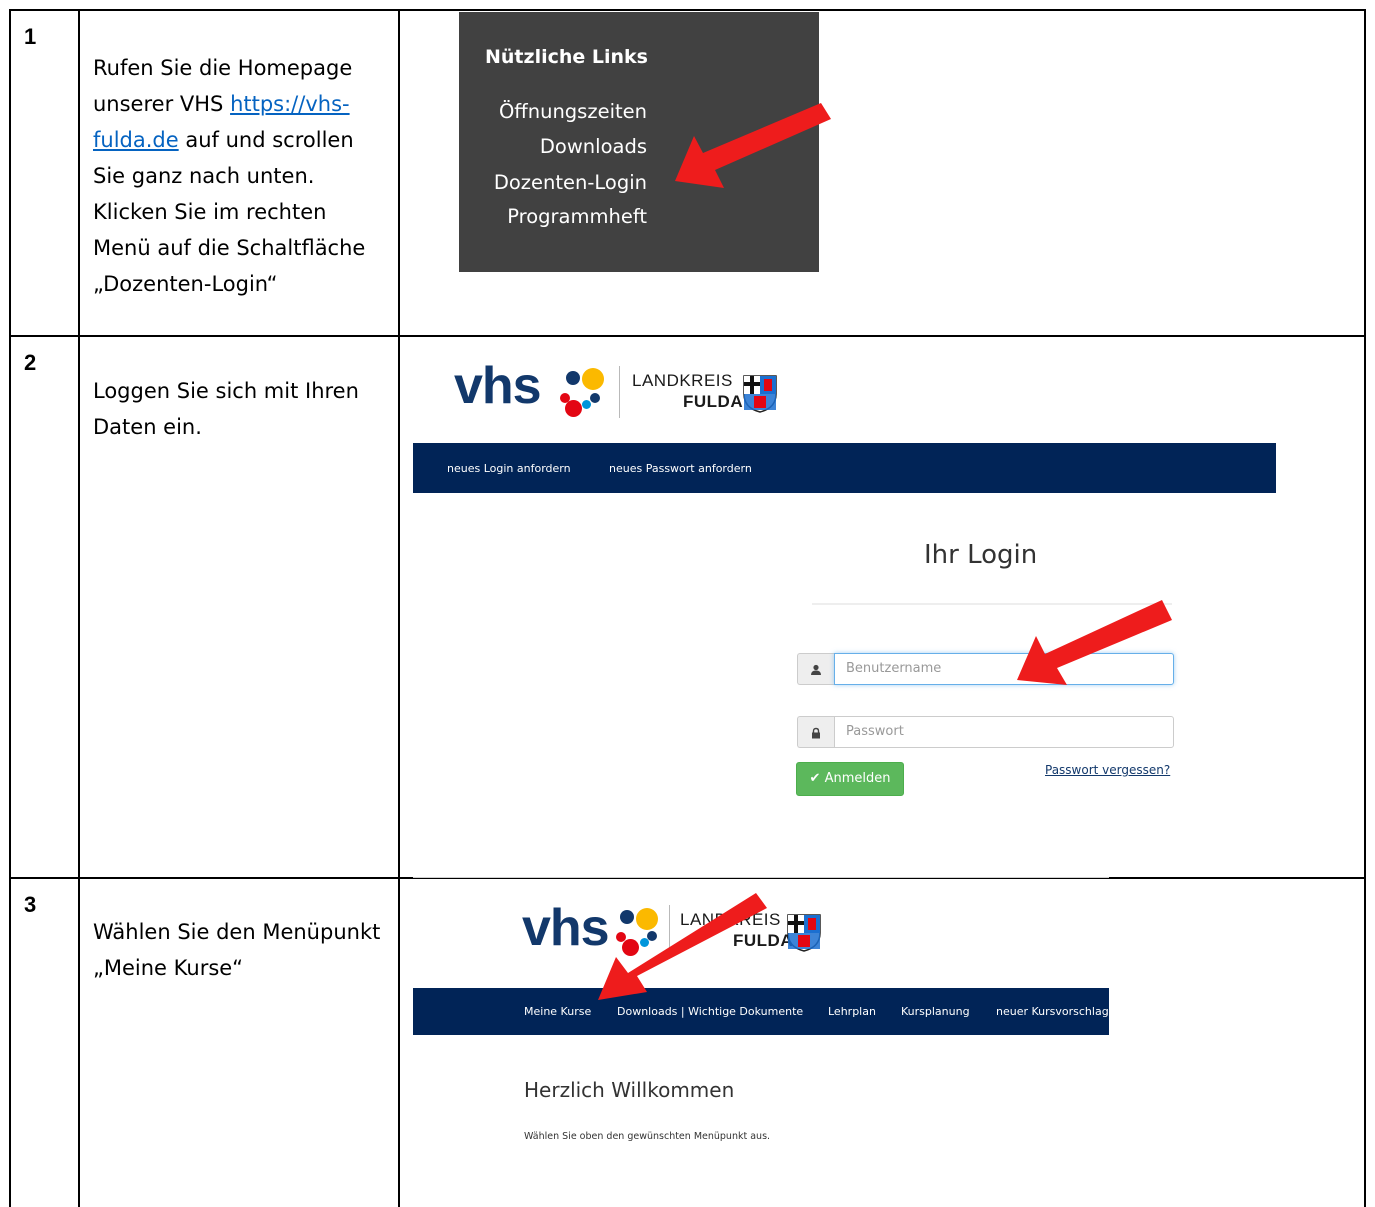  What do you see at coordinates (753, 145) in the screenshot?
I see `arrow-to-dozenten-login` at bounding box center [753, 145].